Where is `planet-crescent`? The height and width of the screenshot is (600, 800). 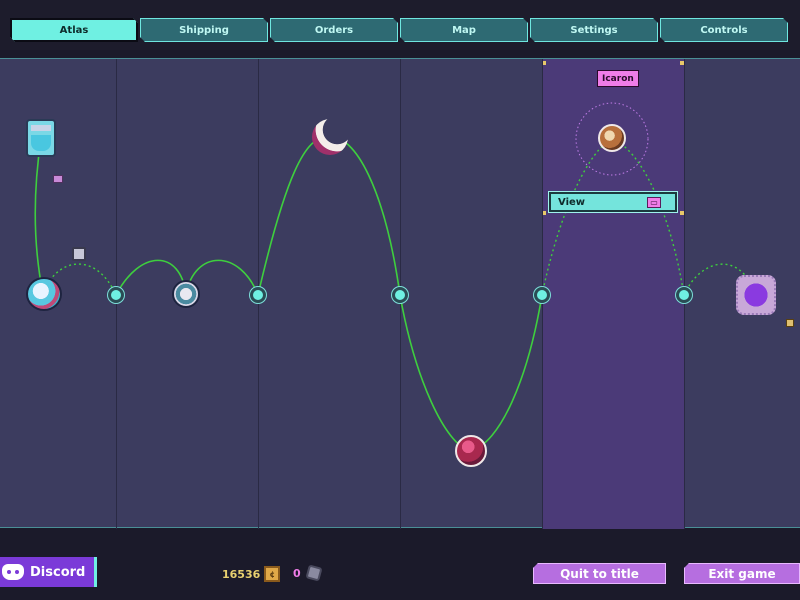
planet-crescent is located at coordinates (330, 137).